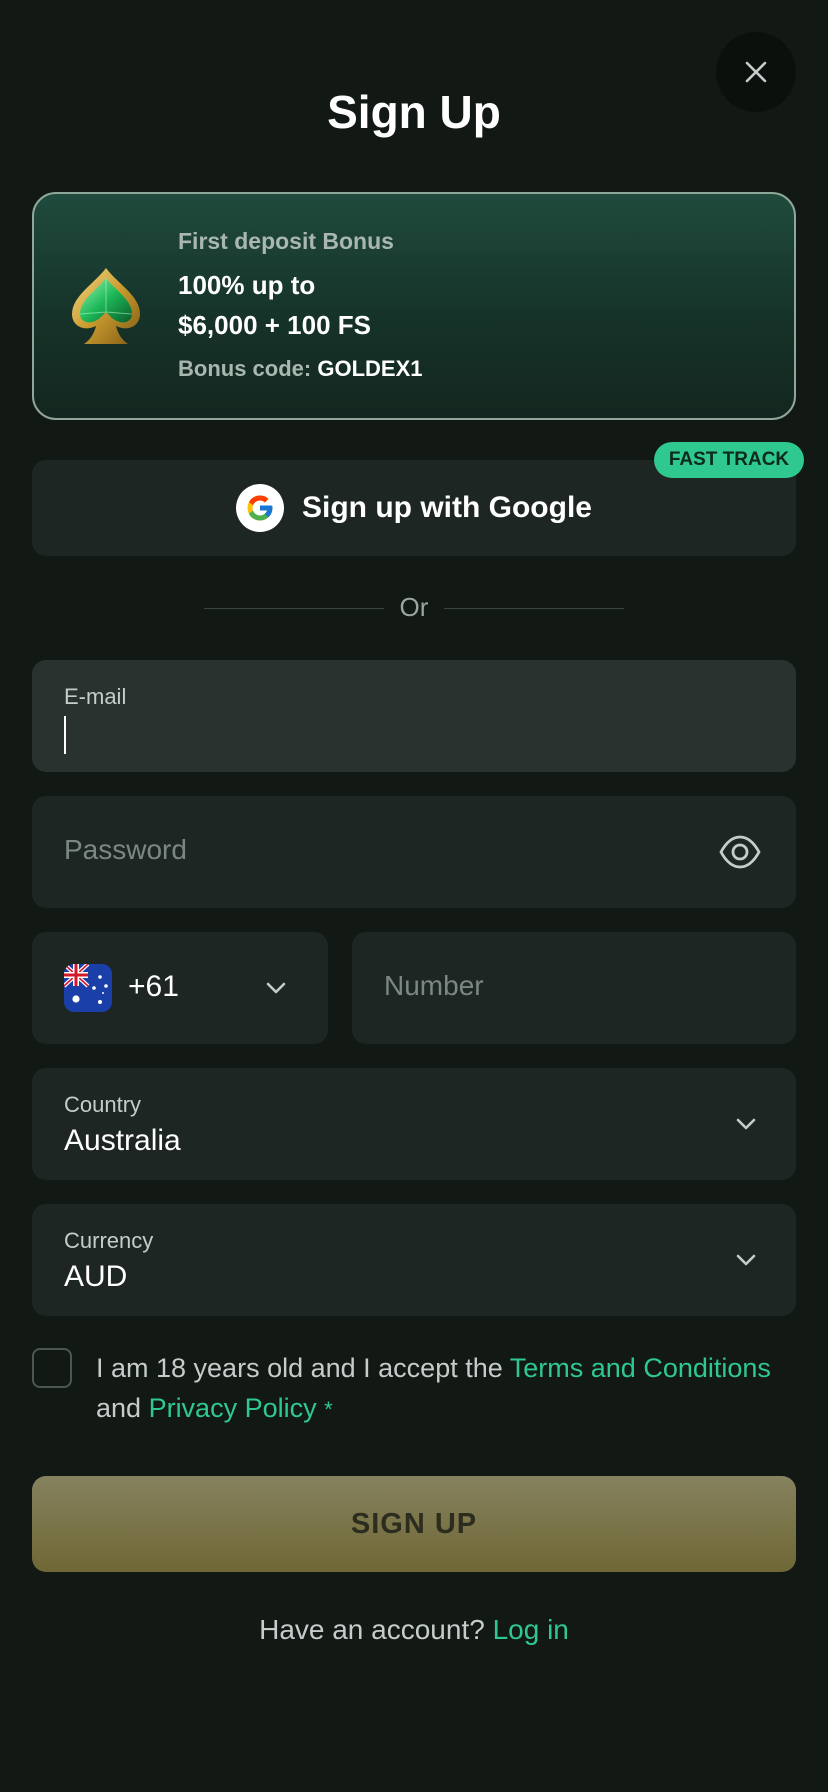 The height and width of the screenshot is (1792, 828). I want to click on phone-number-field: Number, so click(574, 988).